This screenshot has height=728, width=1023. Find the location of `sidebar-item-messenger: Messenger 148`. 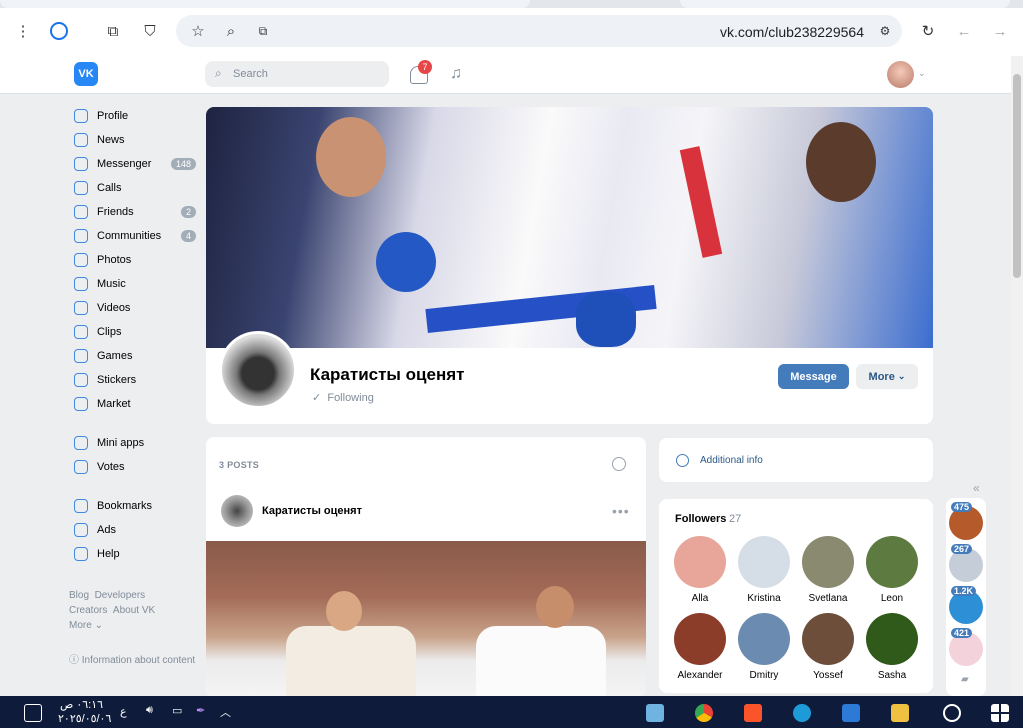

sidebar-item-messenger: Messenger 148 is located at coordinates (136, 164).